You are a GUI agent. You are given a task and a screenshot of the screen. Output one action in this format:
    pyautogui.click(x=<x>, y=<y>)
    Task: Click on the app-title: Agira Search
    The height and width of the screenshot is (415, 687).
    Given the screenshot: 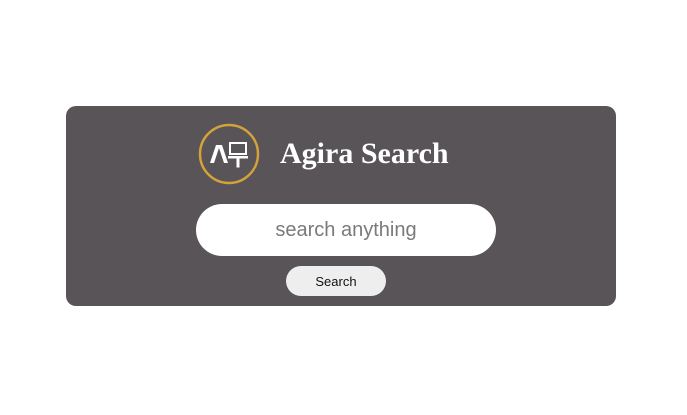 What is the action you would take?
    pyautogui.click(x=364, y=153)
    